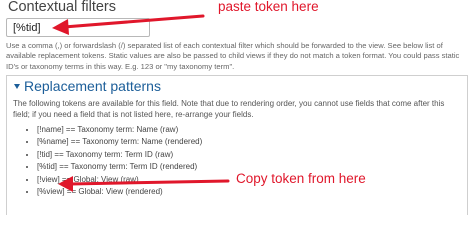  I want to click on token-item: [!name] == Taxonomy term: Name (raw), so click(119, 130).